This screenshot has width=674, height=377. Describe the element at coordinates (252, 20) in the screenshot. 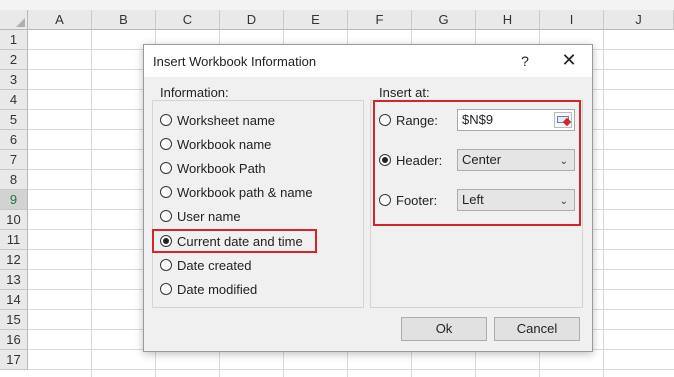

I see `column-header-d: D` at that location.